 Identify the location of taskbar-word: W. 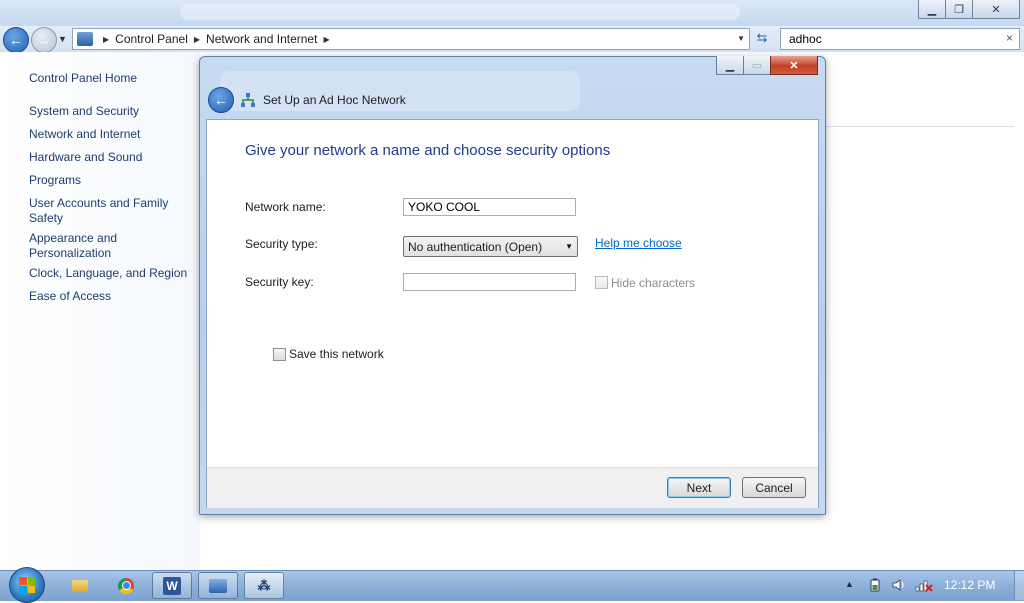
(172, 585).